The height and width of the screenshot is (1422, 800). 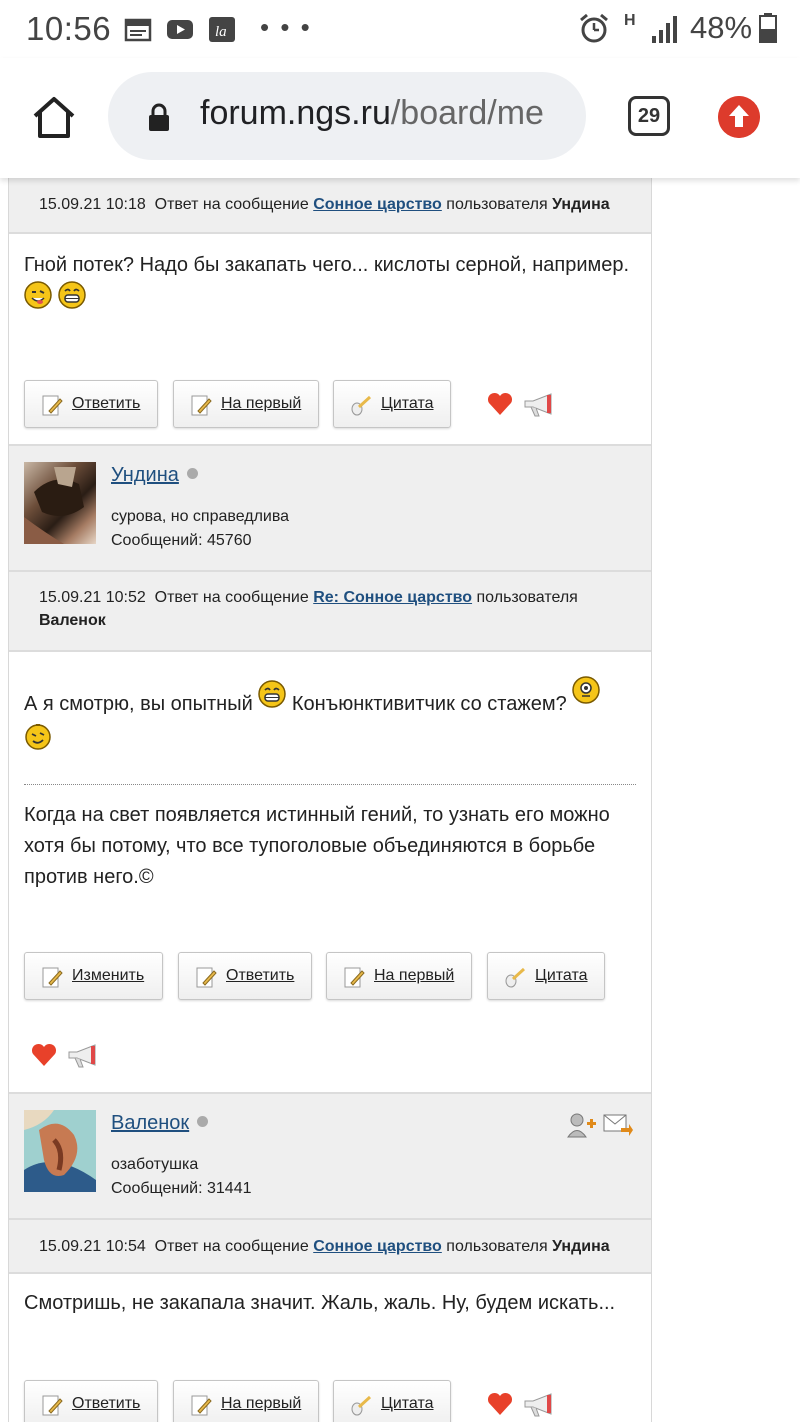 What do you see at coordinates (92, 1246) in the screenshot?
I see `post-date: 15.09.21 10:54` at bounding box center [92, 1246].